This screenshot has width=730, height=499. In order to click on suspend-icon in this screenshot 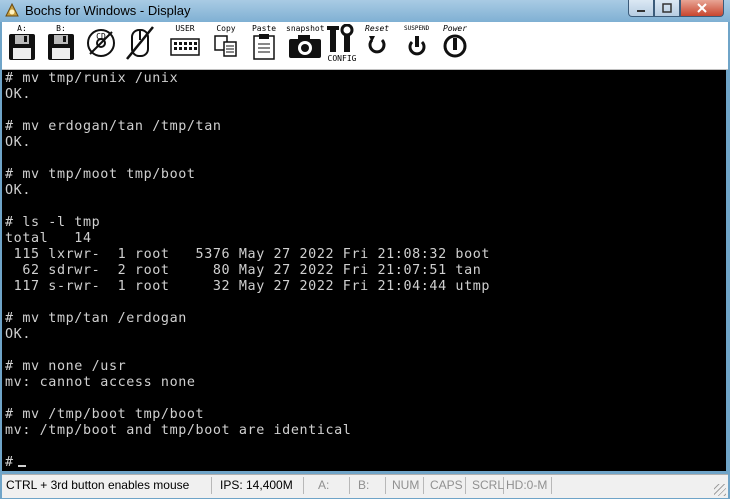, I will do `click(417, 46)`.